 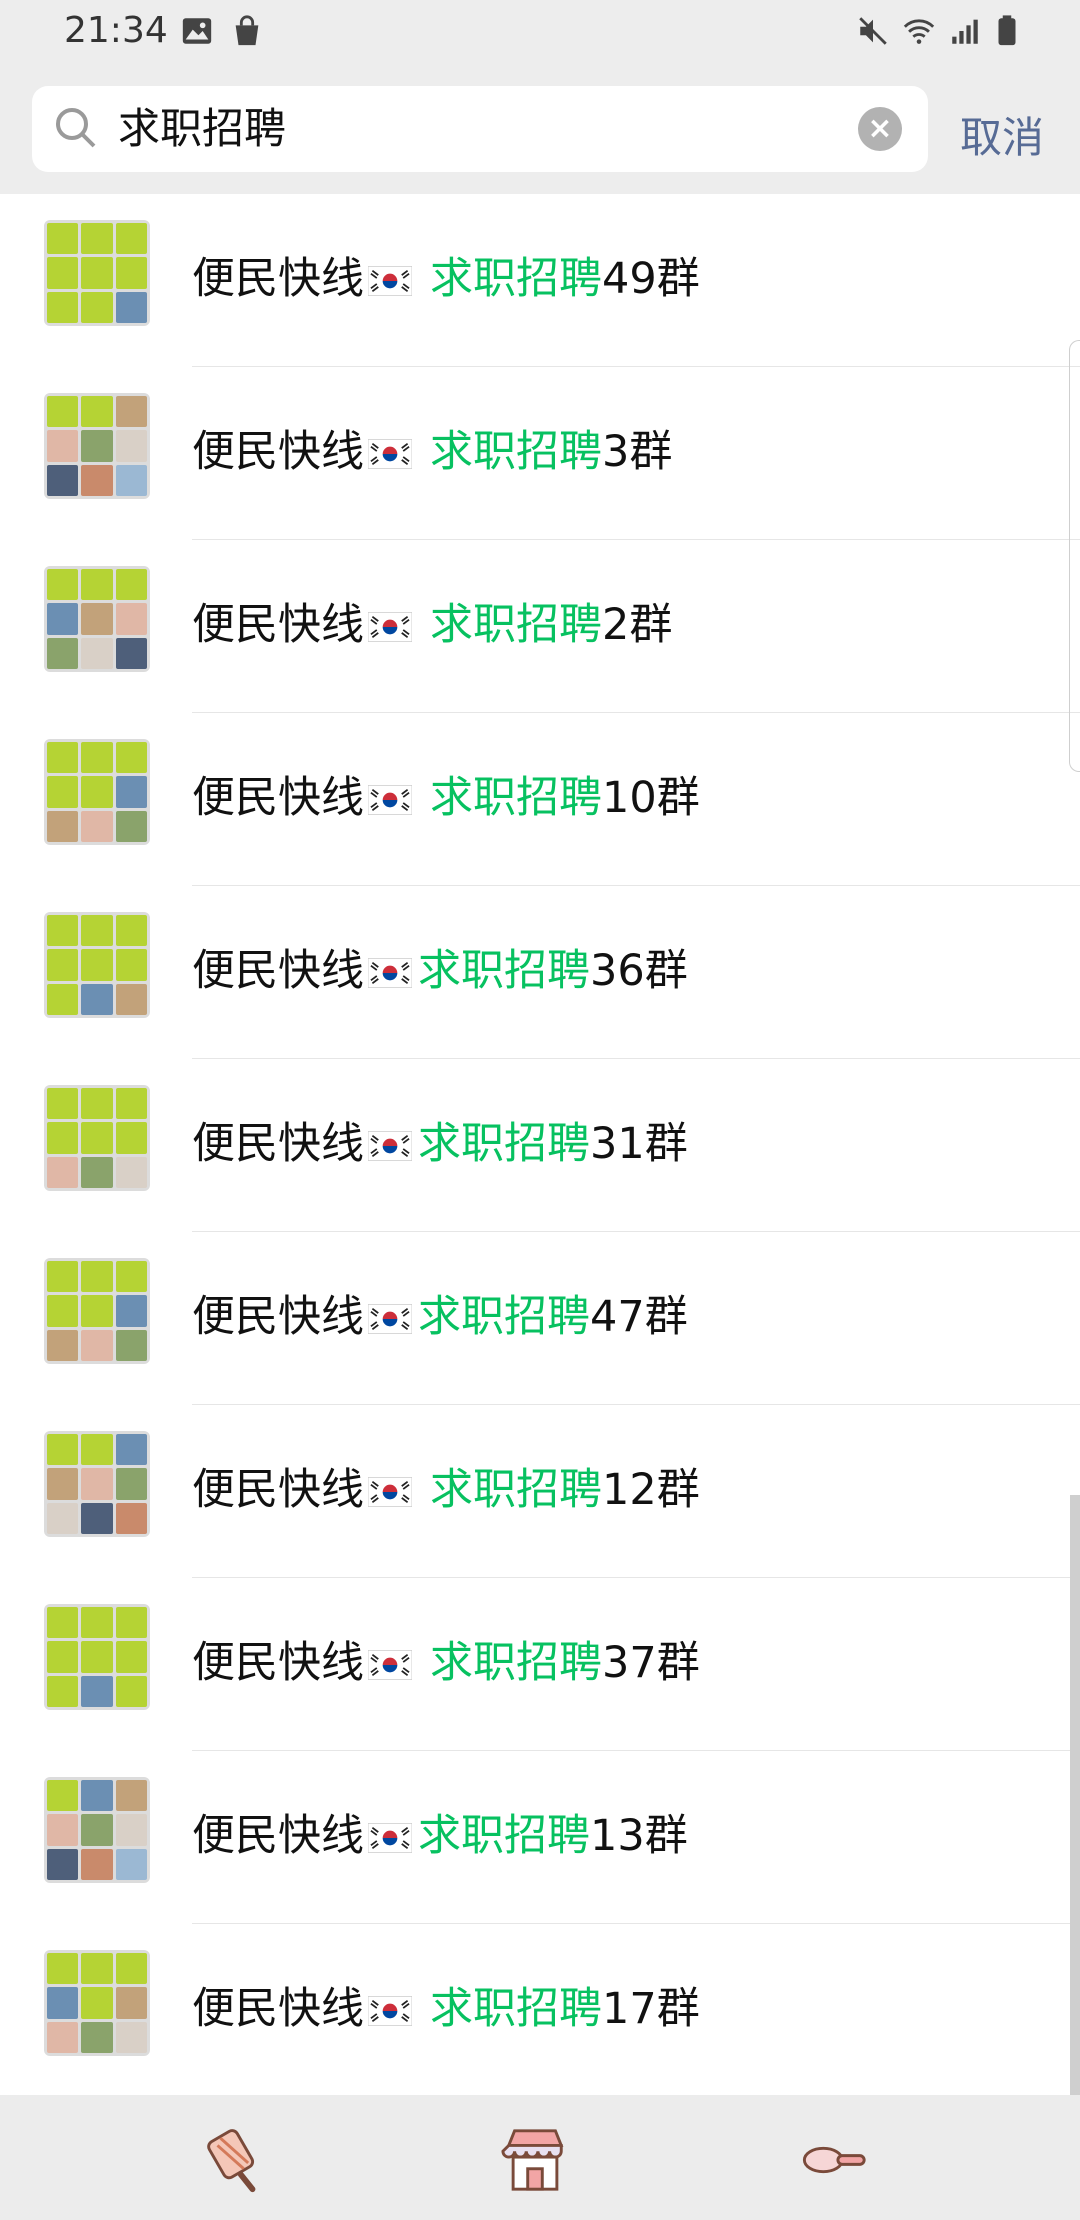 I want to click on list-item: 便民快线 求职招聘2群, so click(x=540, y=626).